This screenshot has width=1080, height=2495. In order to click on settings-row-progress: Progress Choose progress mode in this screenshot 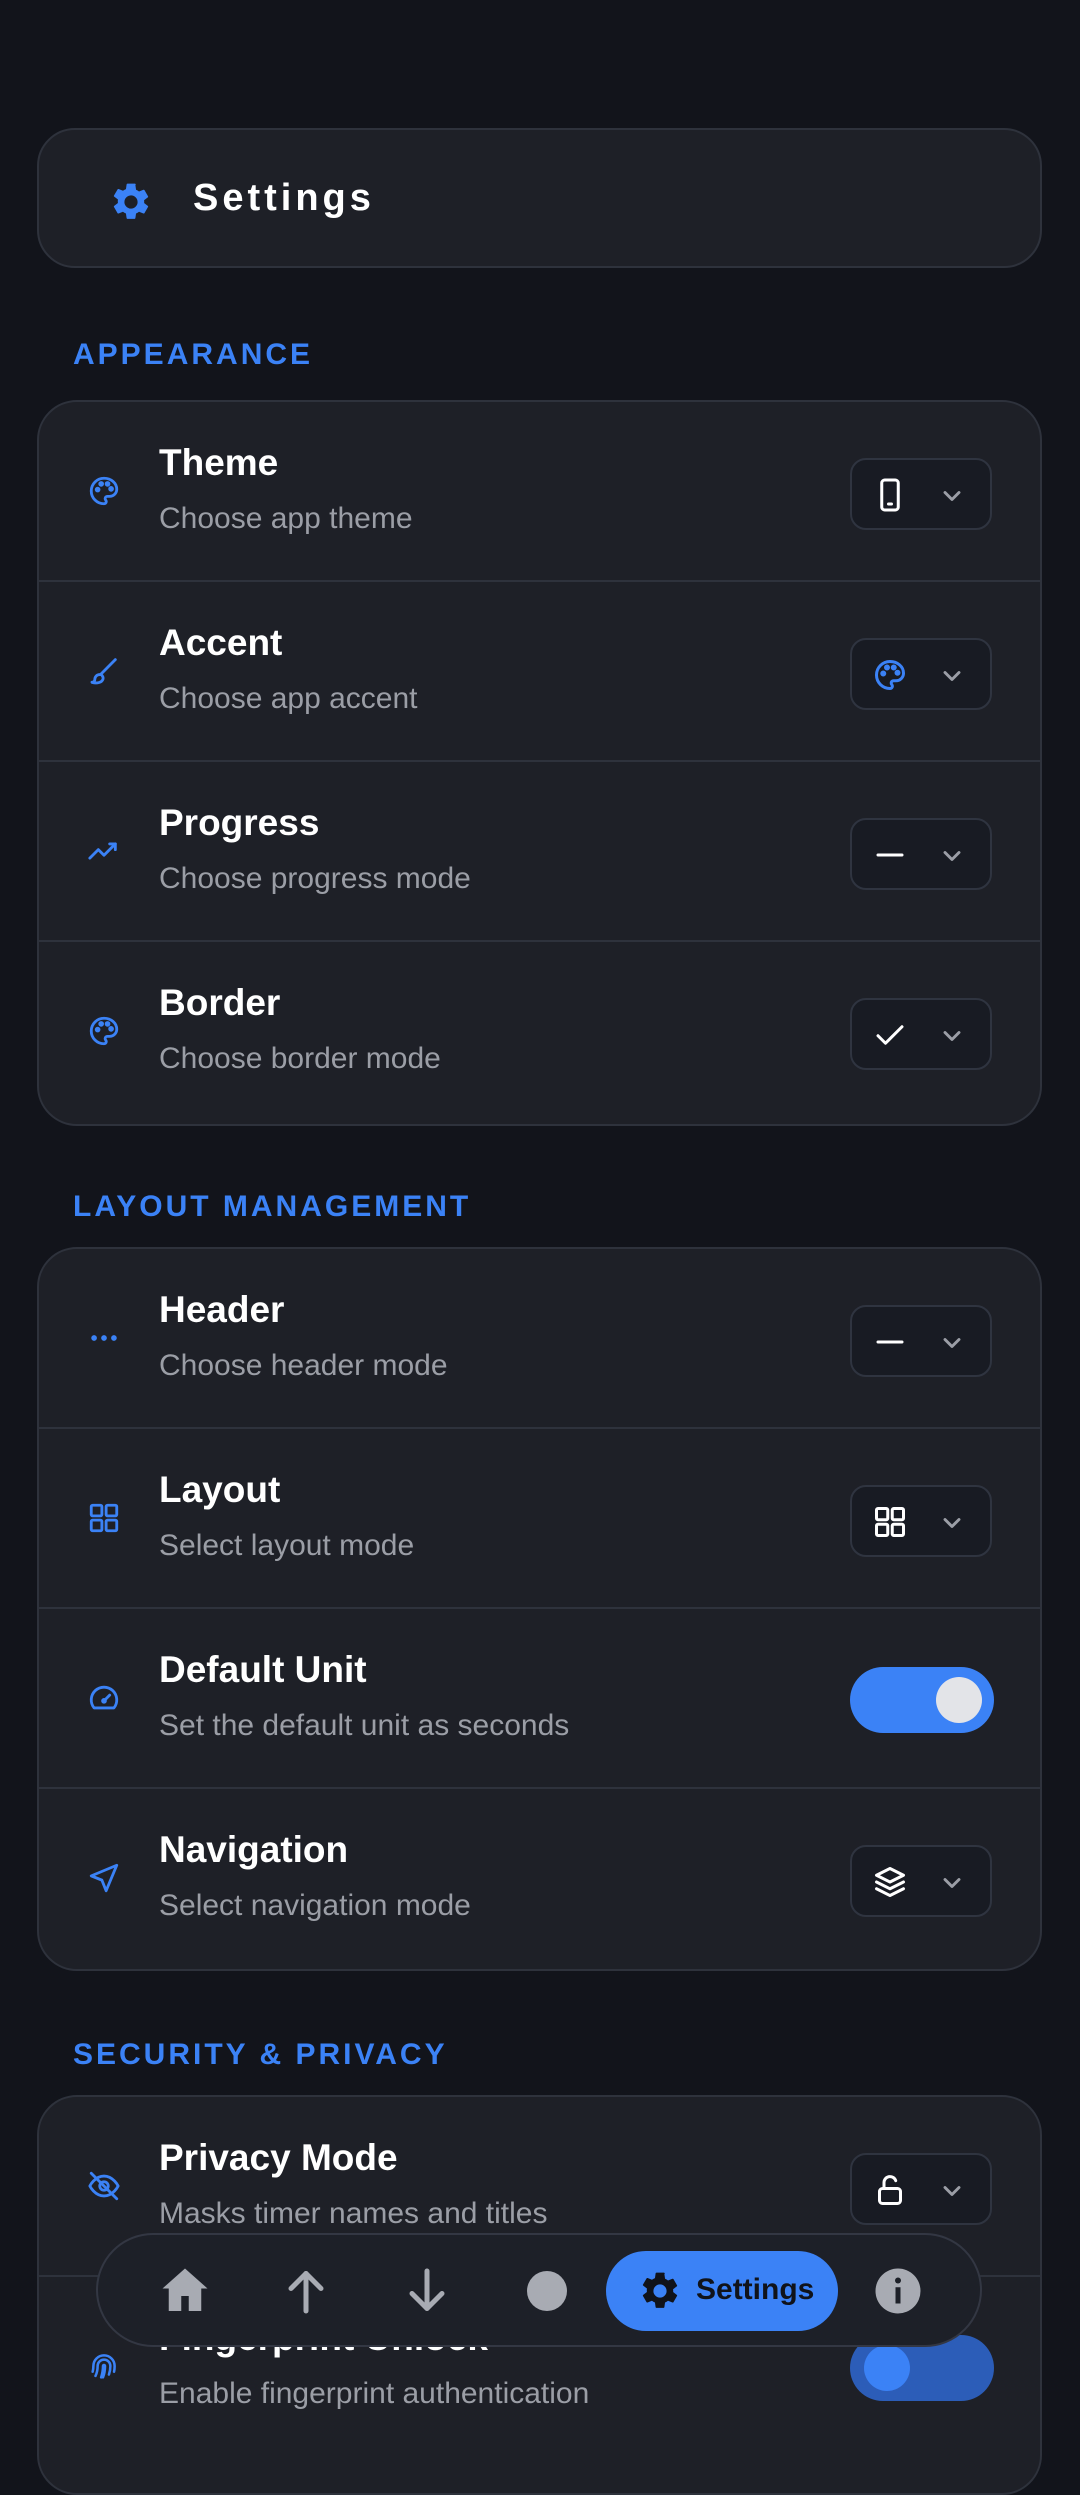, I will do `click(539, 850)`.